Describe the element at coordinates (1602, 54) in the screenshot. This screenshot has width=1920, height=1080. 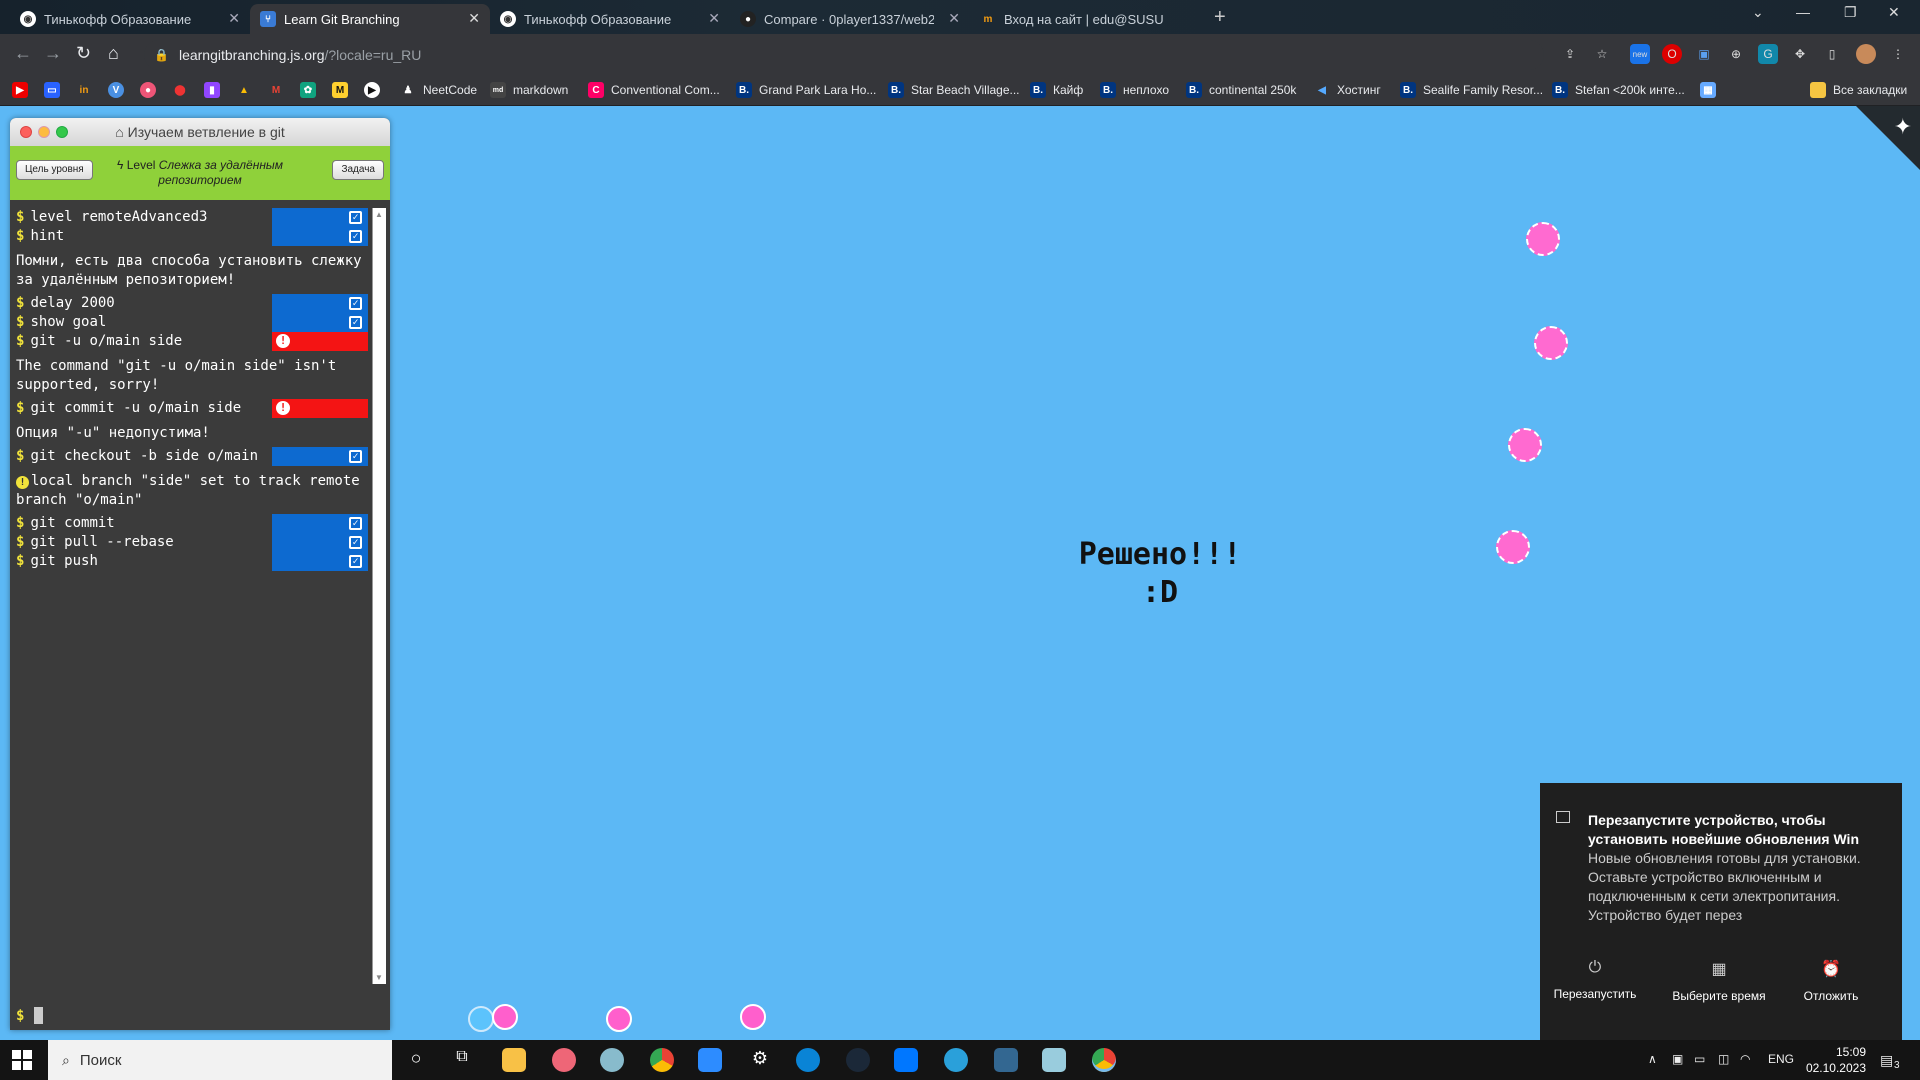
I see `bookmark-star-icon: ☆` at that location.